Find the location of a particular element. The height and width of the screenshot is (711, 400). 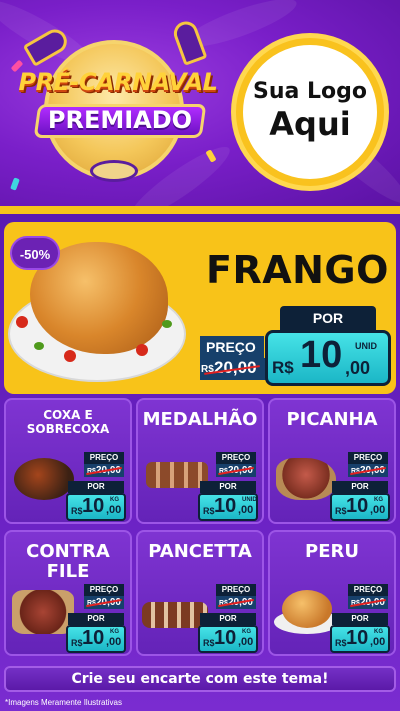

featured-product-name: FRANGO is located at coordinates (297, 270).